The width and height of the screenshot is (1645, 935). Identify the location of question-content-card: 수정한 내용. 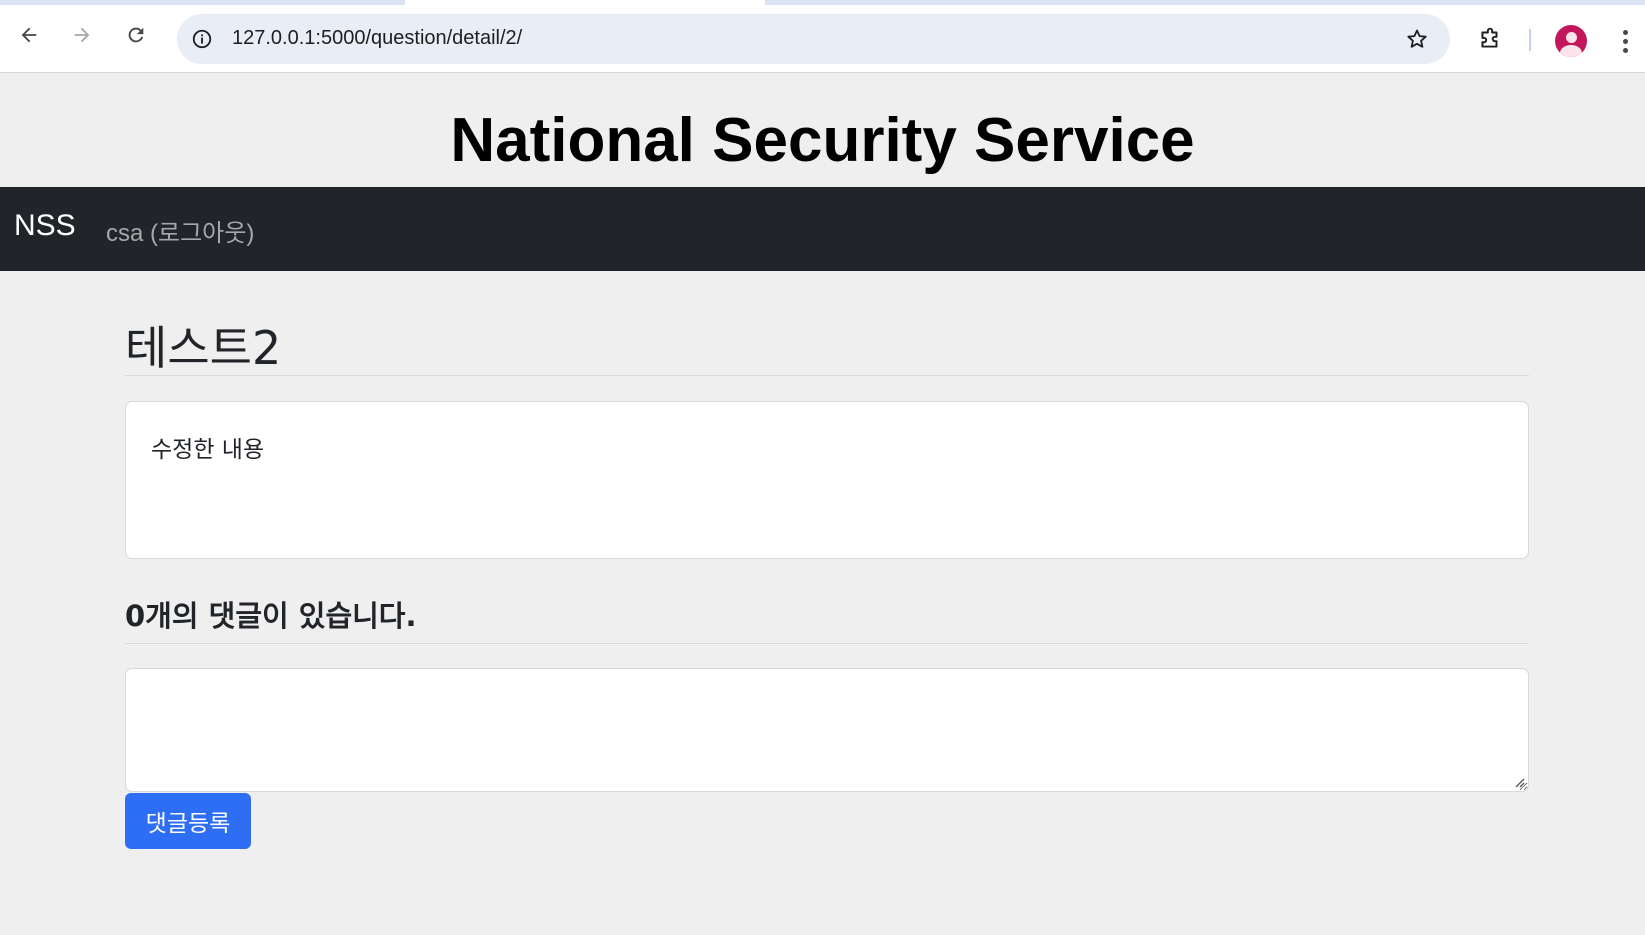
(827, 480).